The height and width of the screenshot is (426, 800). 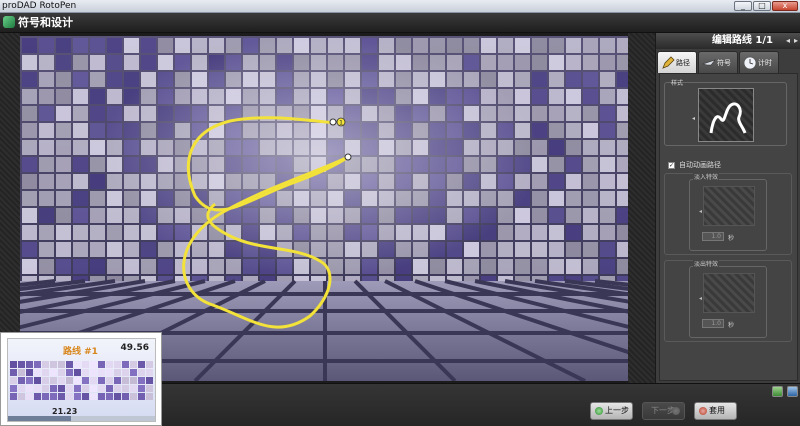 I want to click on stage-left-border, so click(x=10, y=208).